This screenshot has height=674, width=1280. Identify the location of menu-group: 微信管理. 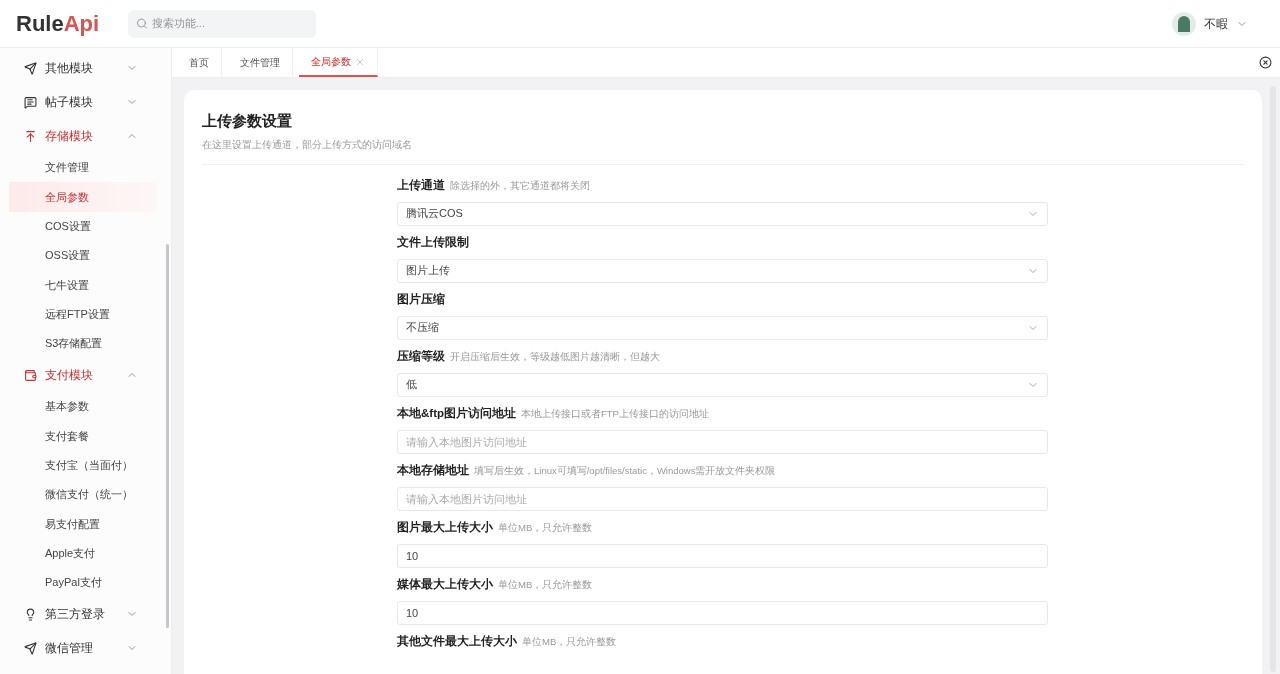
(83, 648).